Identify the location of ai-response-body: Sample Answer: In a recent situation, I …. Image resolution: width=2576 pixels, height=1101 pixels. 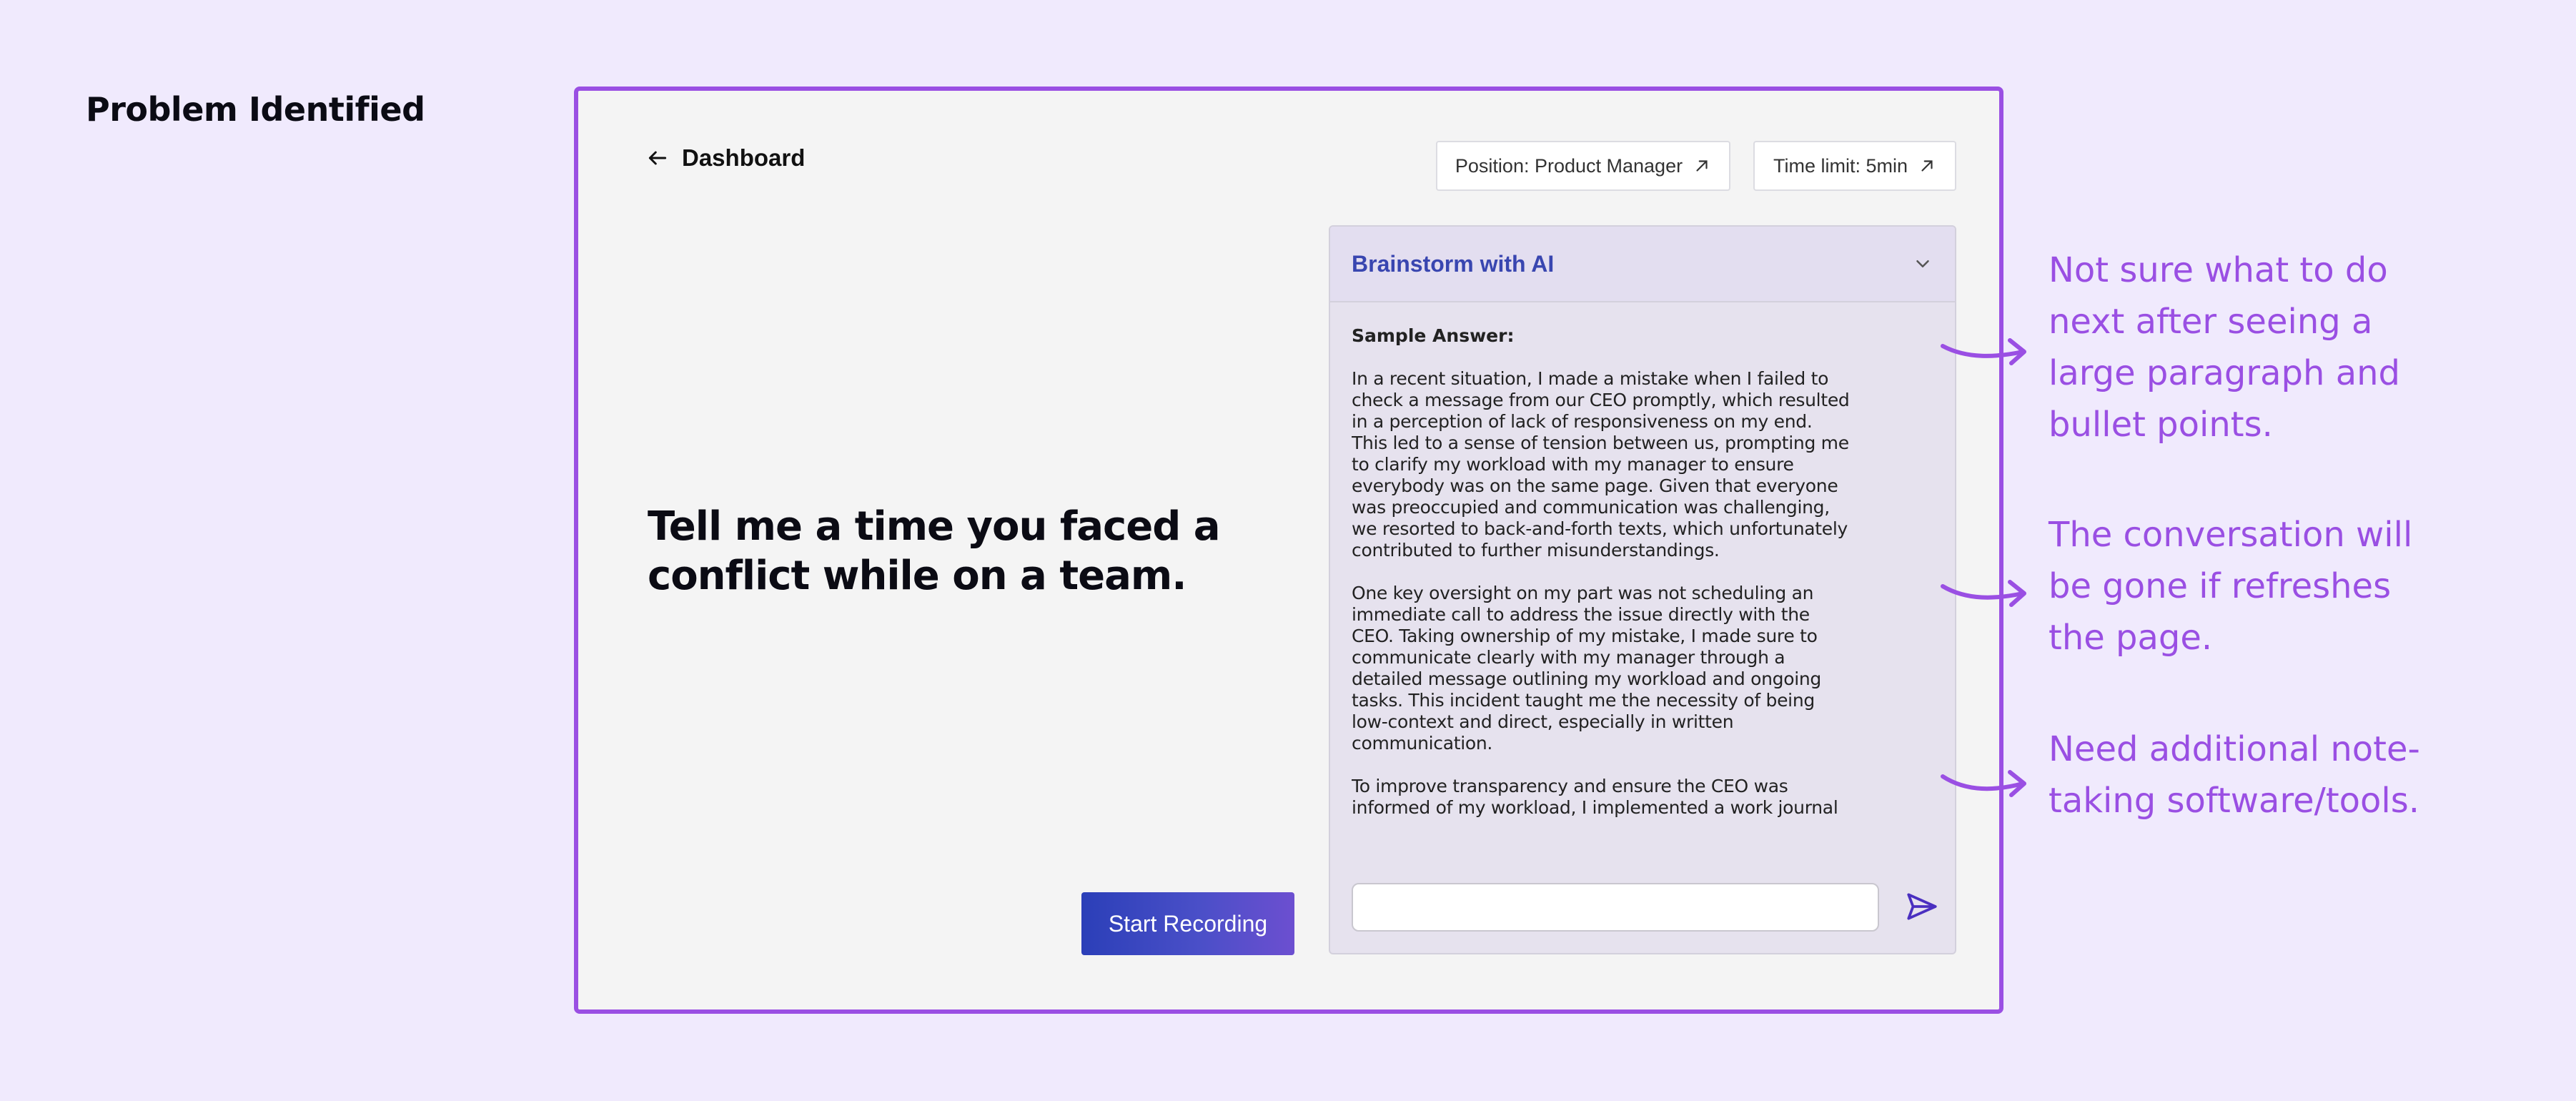
(1602, 571).